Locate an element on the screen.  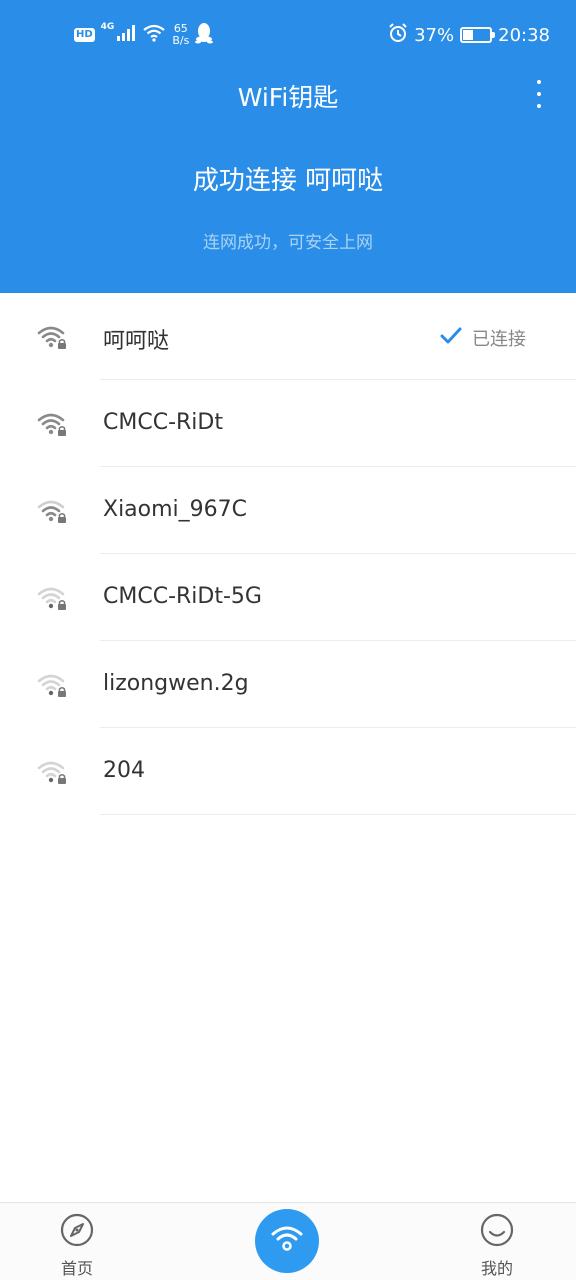
nav-home-label: 首页 is located at coordinates (76, 1268).